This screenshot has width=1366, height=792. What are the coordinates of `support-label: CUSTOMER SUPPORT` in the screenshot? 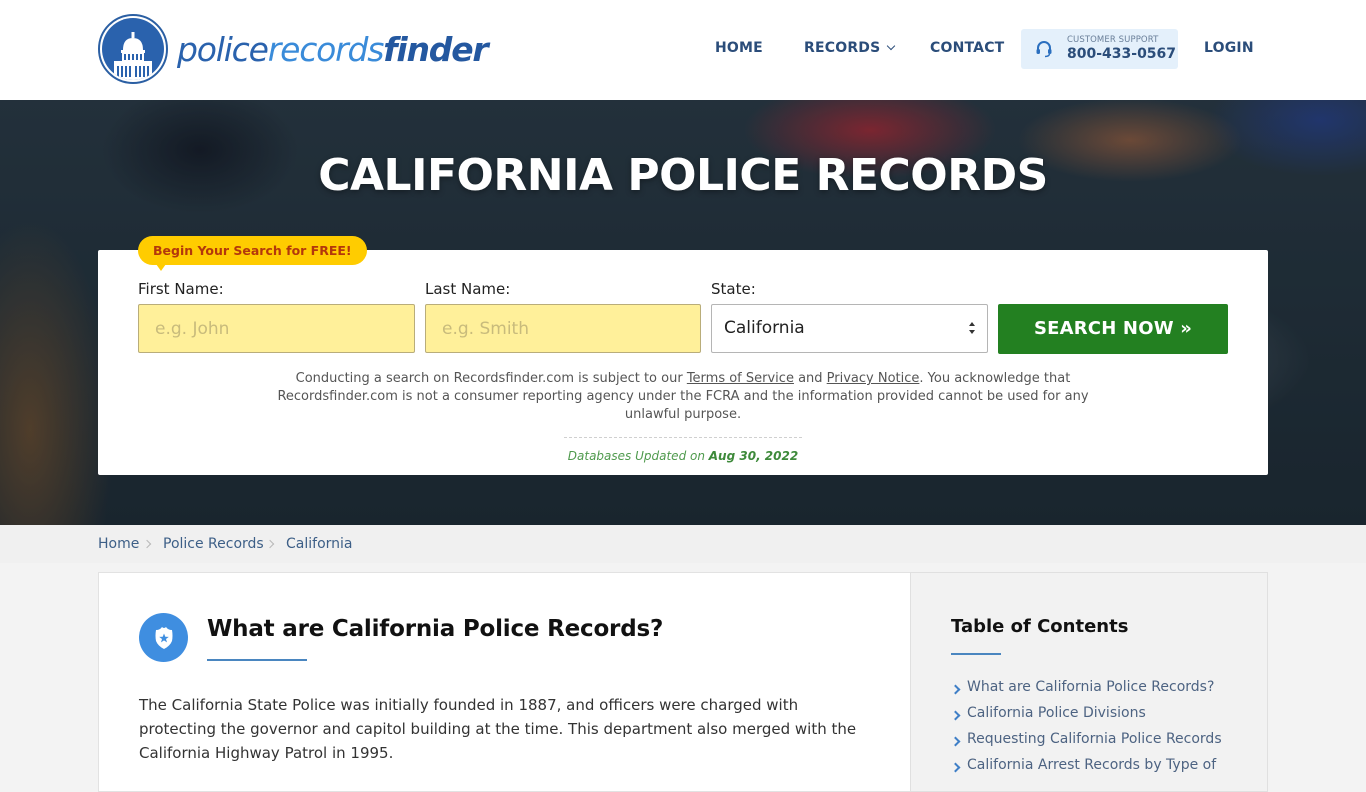 It's located at (1113, 40).